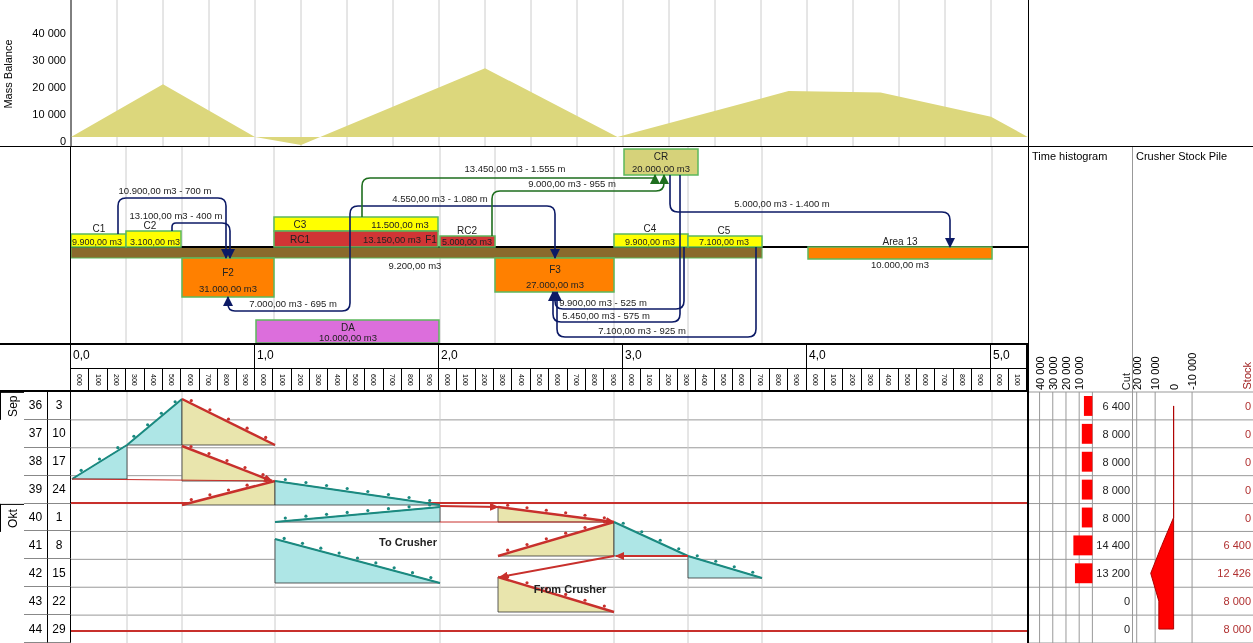  Describe the element at coordinates (642, 330) in the screenshot. I see `haul-label: 7.100,00 m3 - 925 m` at that location.